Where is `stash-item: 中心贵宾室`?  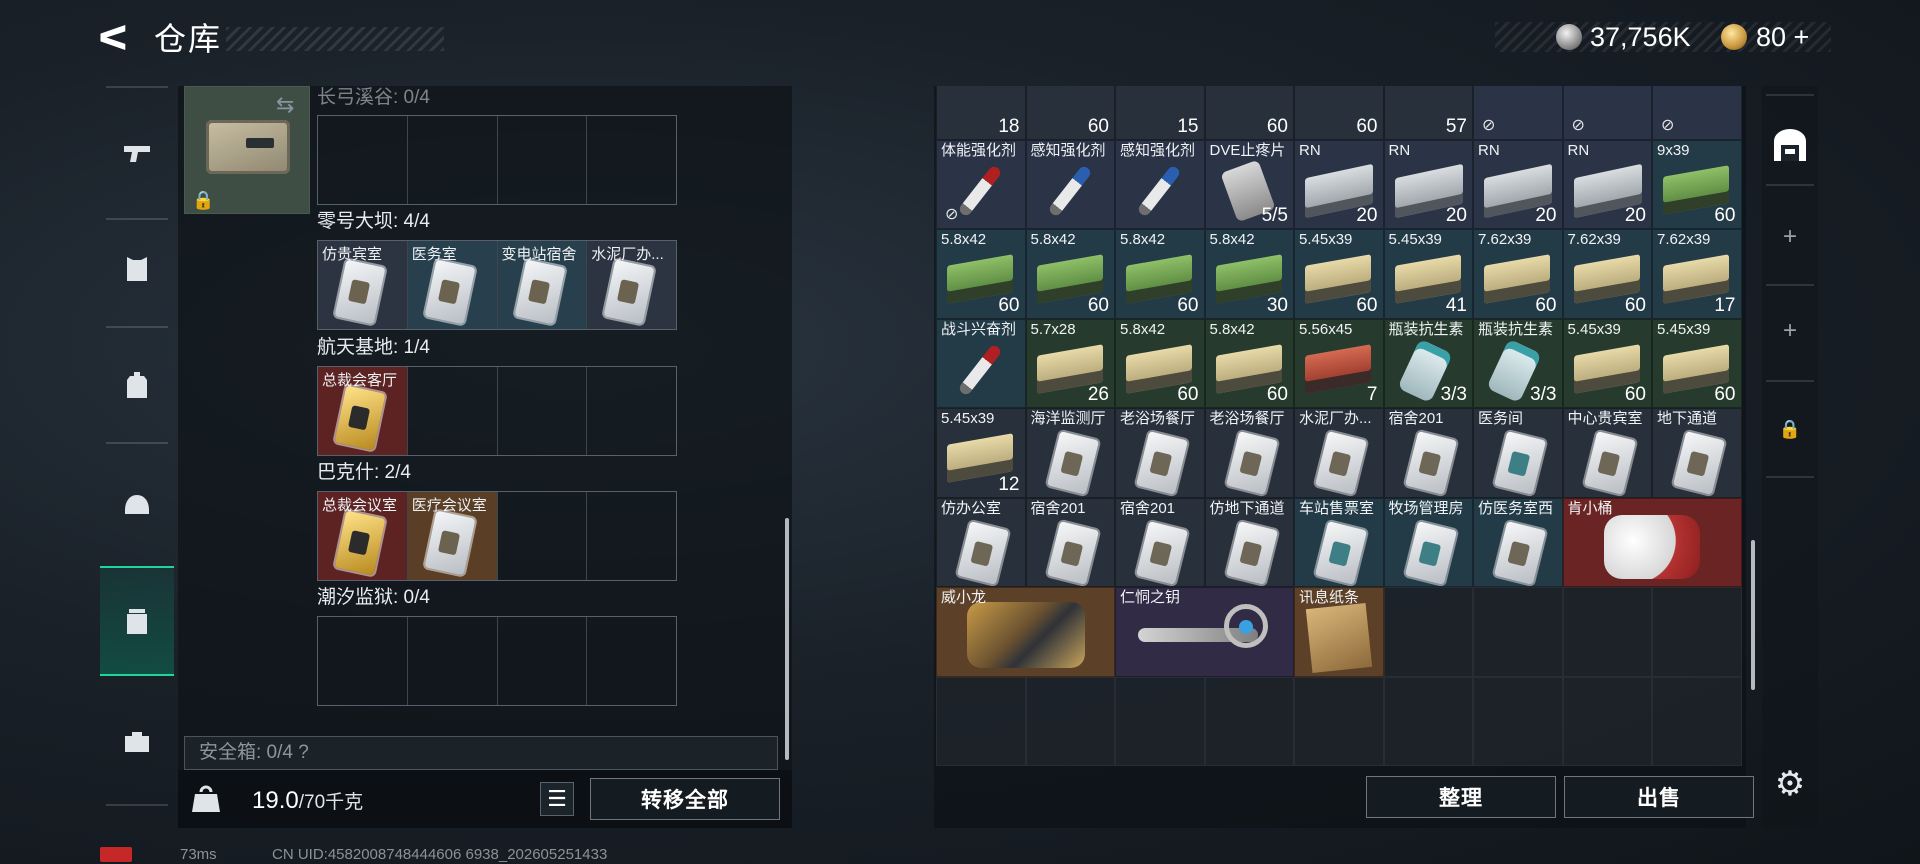 stash-item: 中心贵宾室 is located at coordinates (1607, 453).